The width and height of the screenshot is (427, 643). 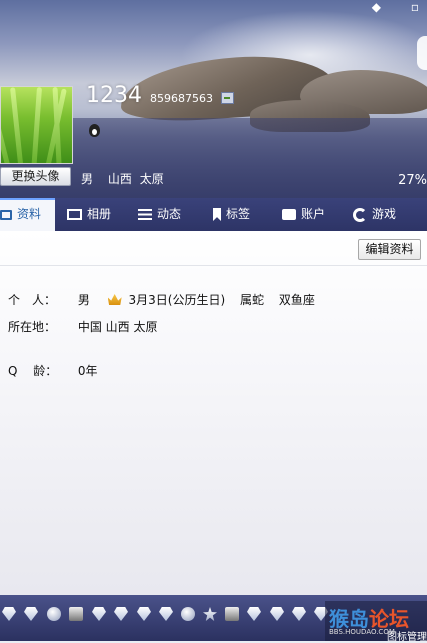 What do you see at coordinates (296, 300) in the screenshot?
I see `constellation-value: 双鱼座` at bounding box center [296, 300].